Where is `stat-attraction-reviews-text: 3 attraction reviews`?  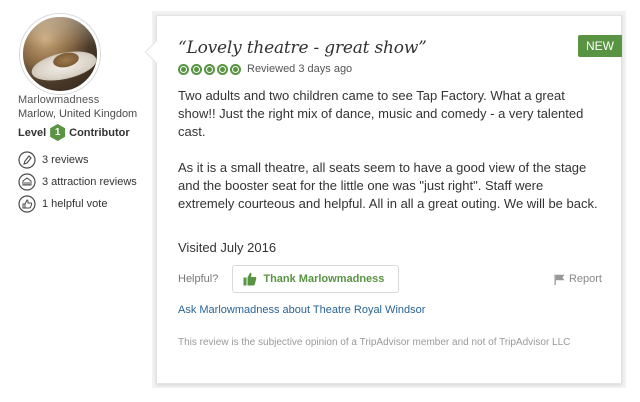 stat-attraction-reviews-text: 3 attraction reviews is located at coordinates (89, 182).